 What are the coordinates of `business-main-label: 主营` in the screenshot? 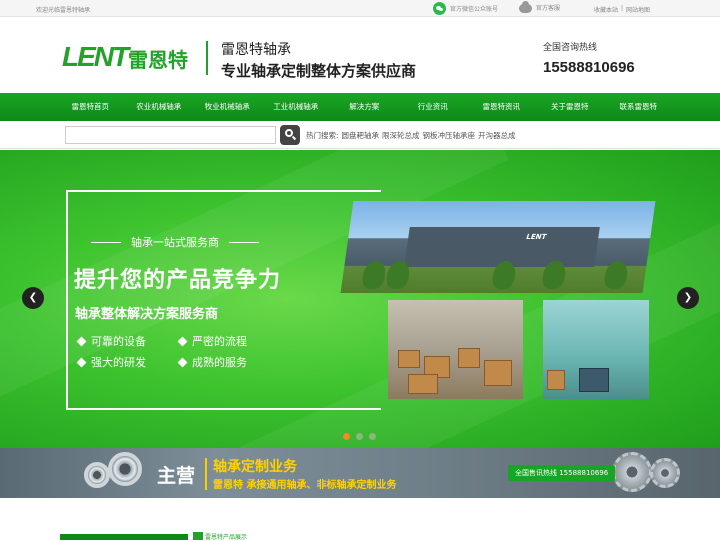 It's located at (176, 476).